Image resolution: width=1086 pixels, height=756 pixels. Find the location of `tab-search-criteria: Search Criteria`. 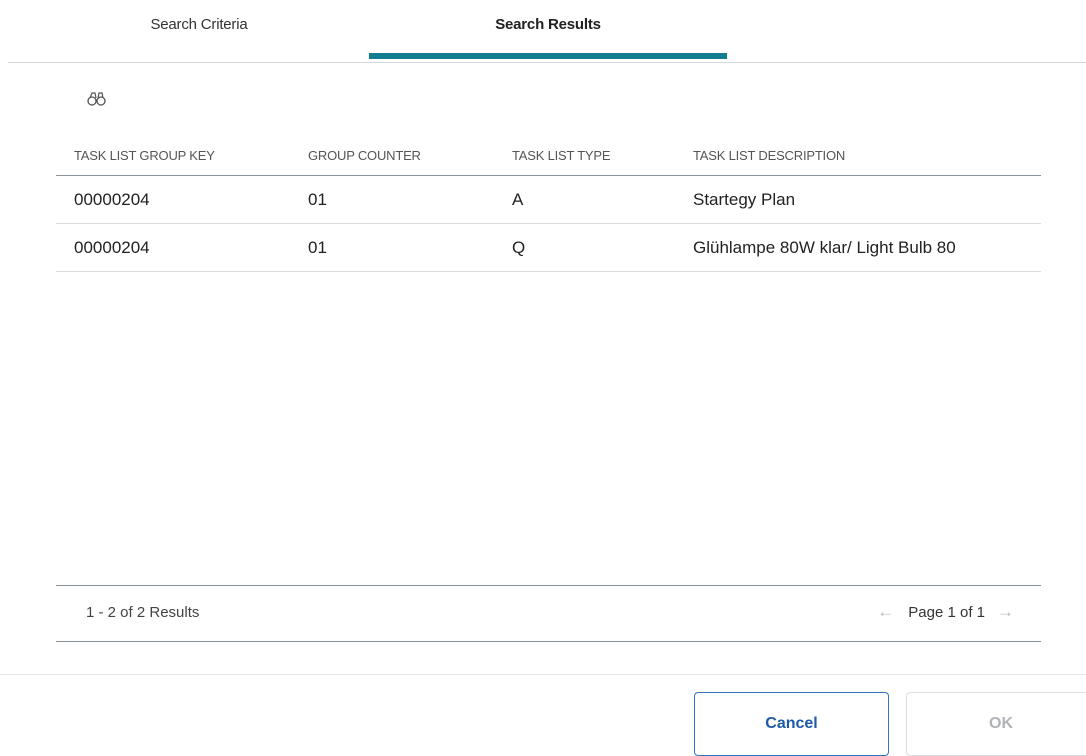

tab-search-criteria: Search Criteria is located at coordinates (199, 24).